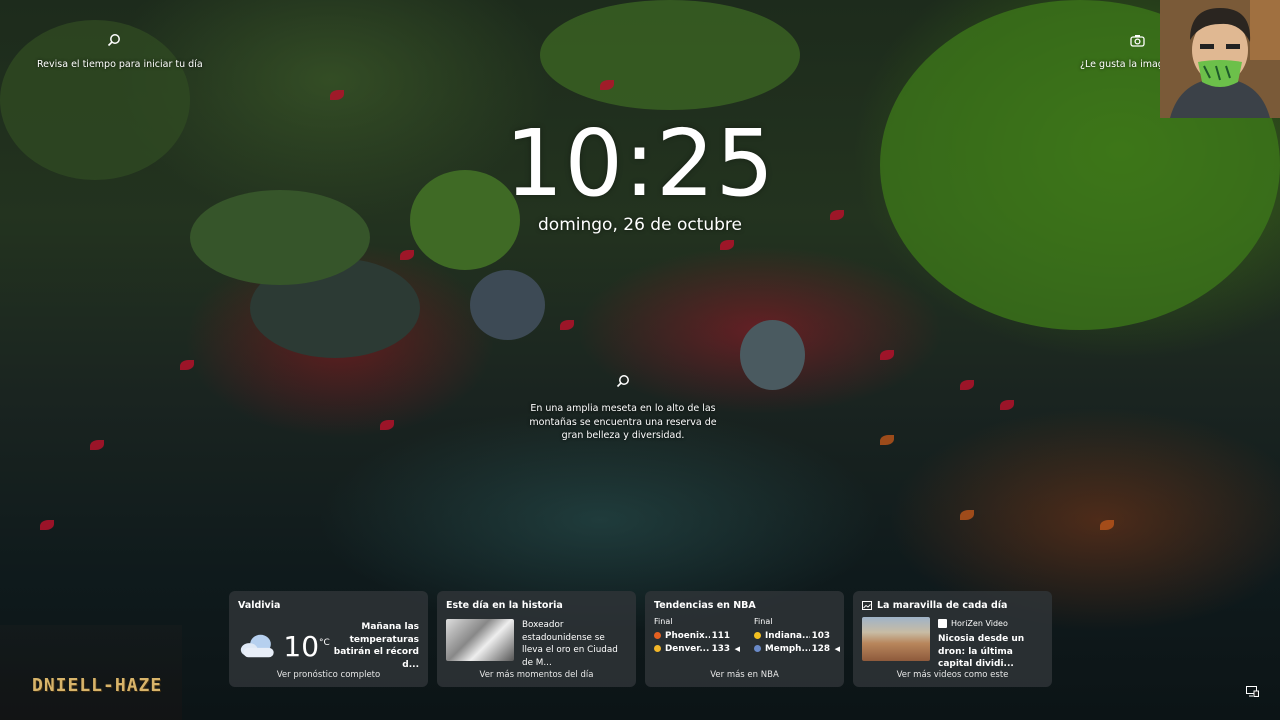 The width and height of the screenshot is (1280, 720). I want to click on avatar-illustration, so click(1220, 59).